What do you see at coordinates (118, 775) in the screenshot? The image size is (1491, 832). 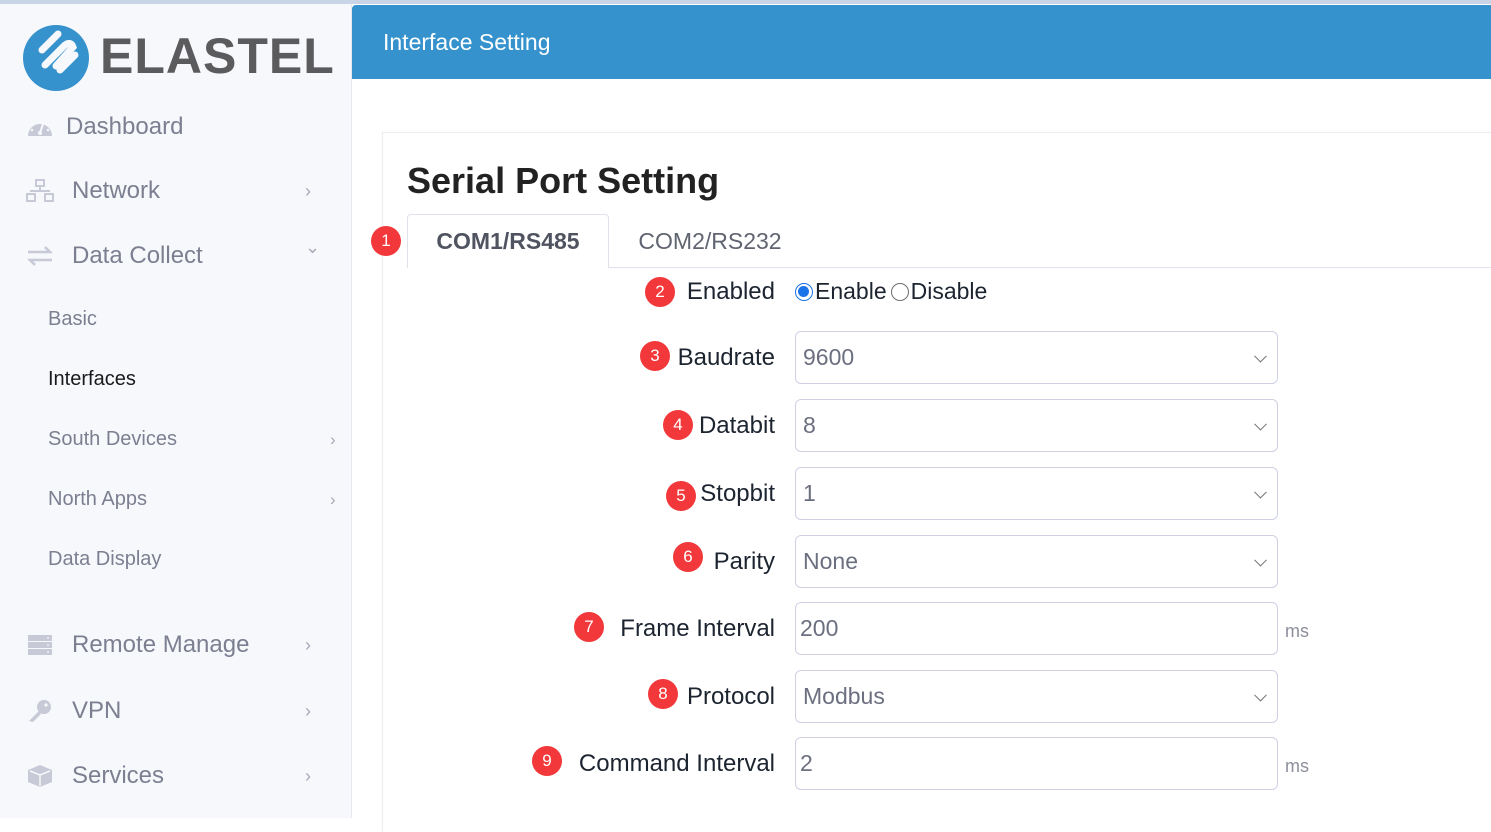 I see `sidebar-item-label: Services` at bounding box center [118, 775].